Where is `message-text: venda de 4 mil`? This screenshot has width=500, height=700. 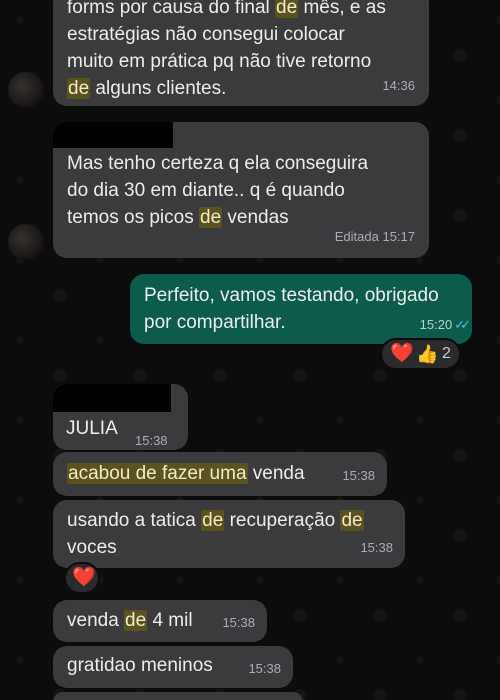
message-text: venda de 4 mil is located at coordinates (130, 620).